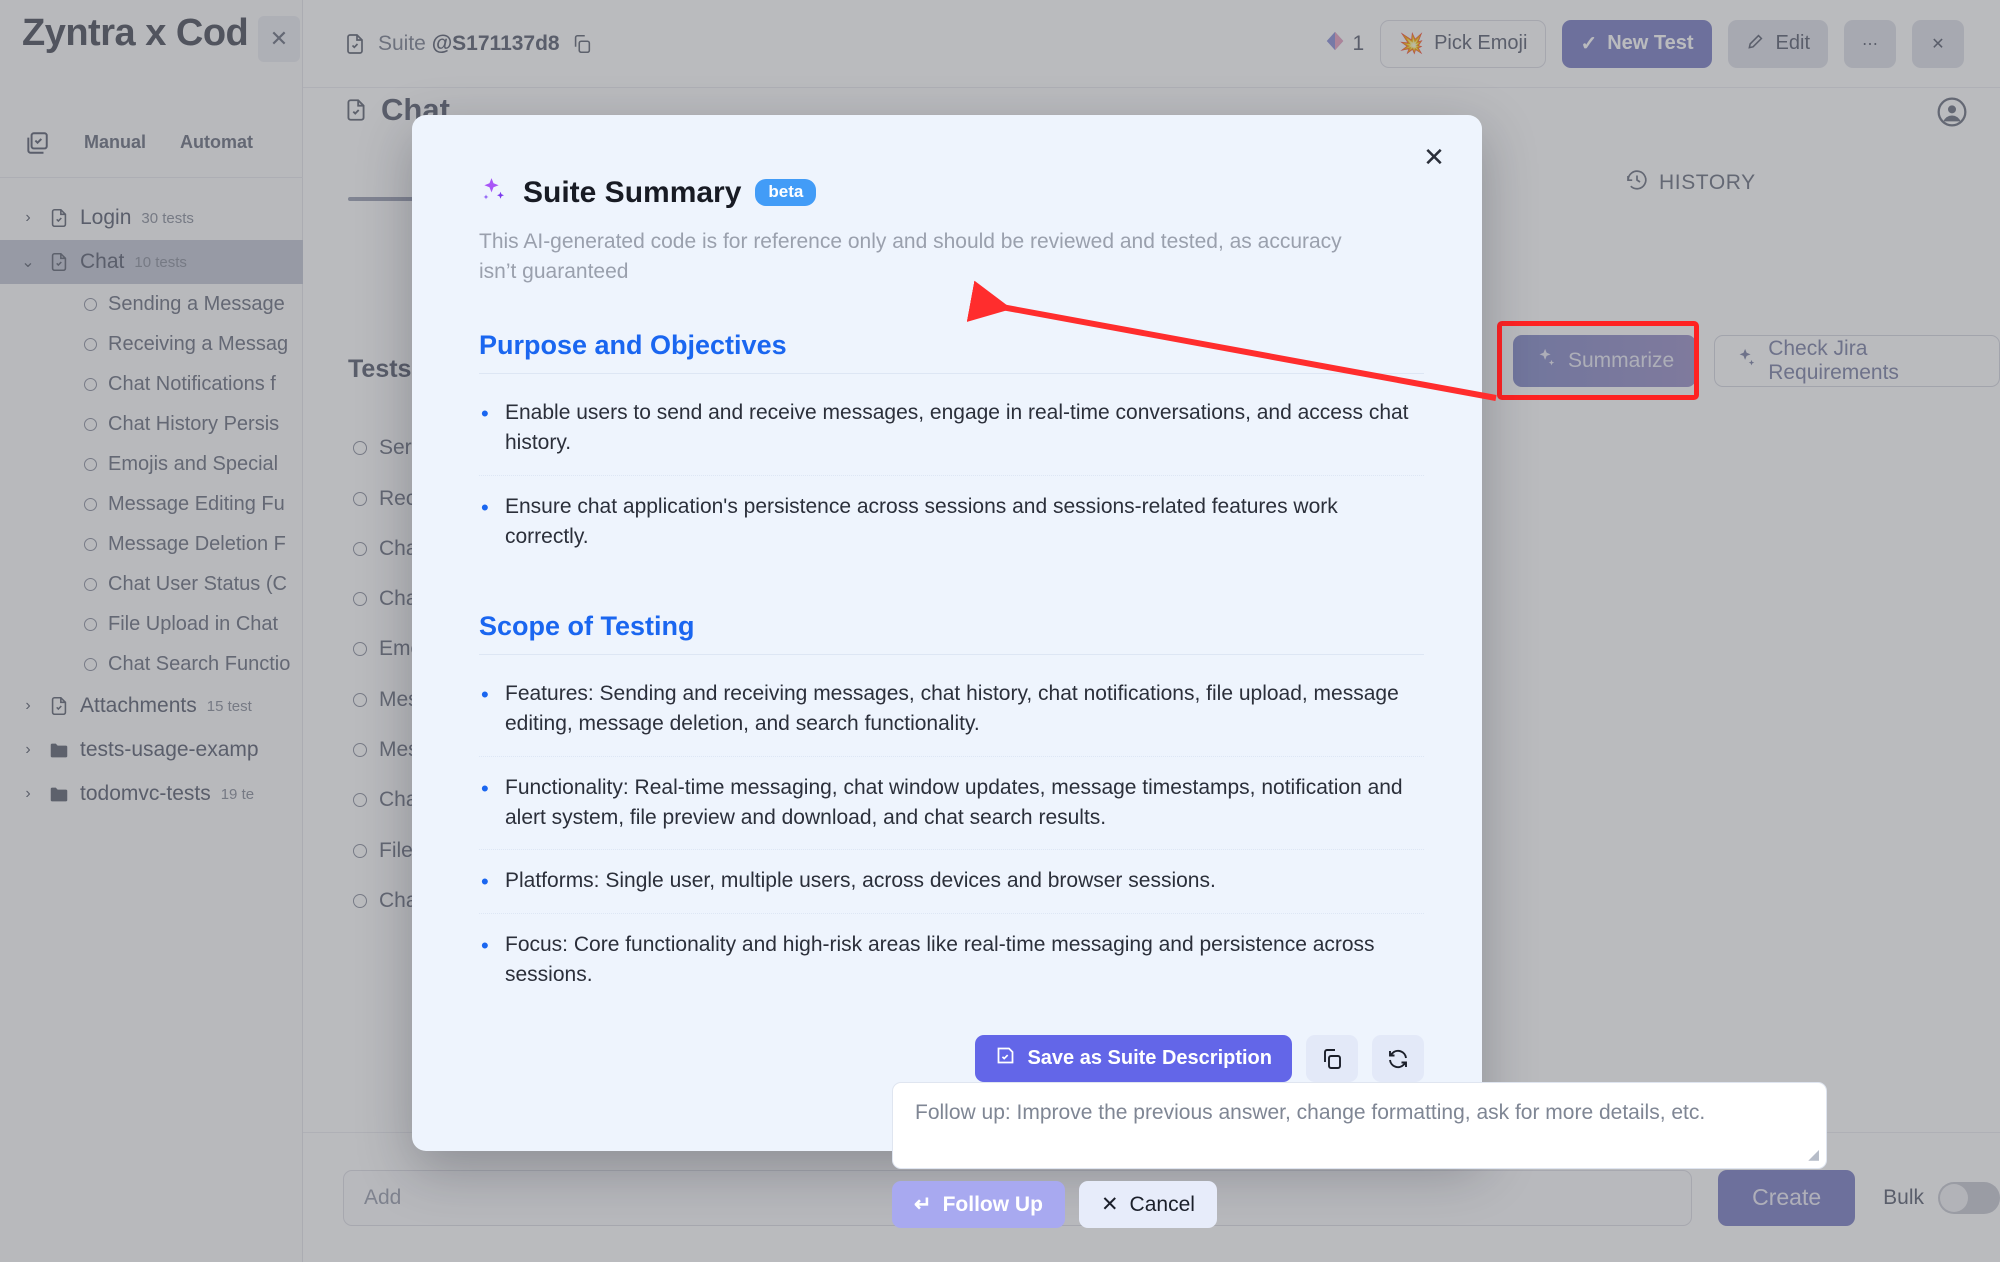  Describe the element at coordinates (1005, 1058) in the screenshot. I see `save-icon` at that location.